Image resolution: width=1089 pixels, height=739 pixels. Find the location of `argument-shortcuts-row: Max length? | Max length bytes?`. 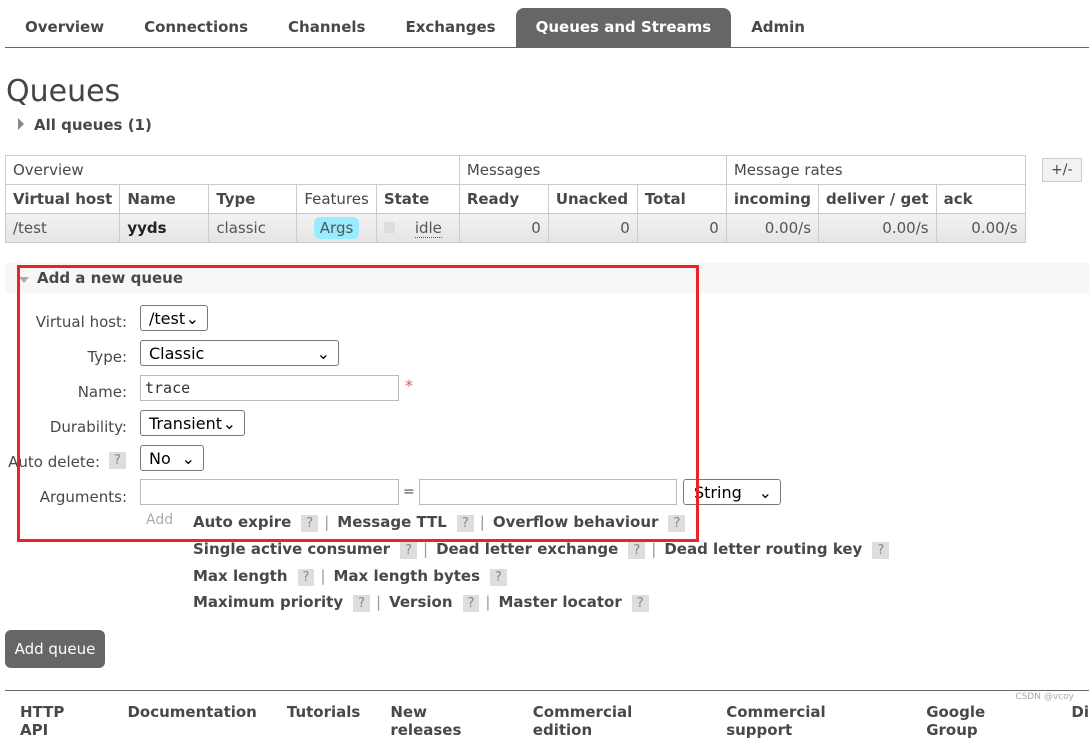

argument-shortcuts-row: Max length? | Max length bytes? is located at coordinates (353, 576).